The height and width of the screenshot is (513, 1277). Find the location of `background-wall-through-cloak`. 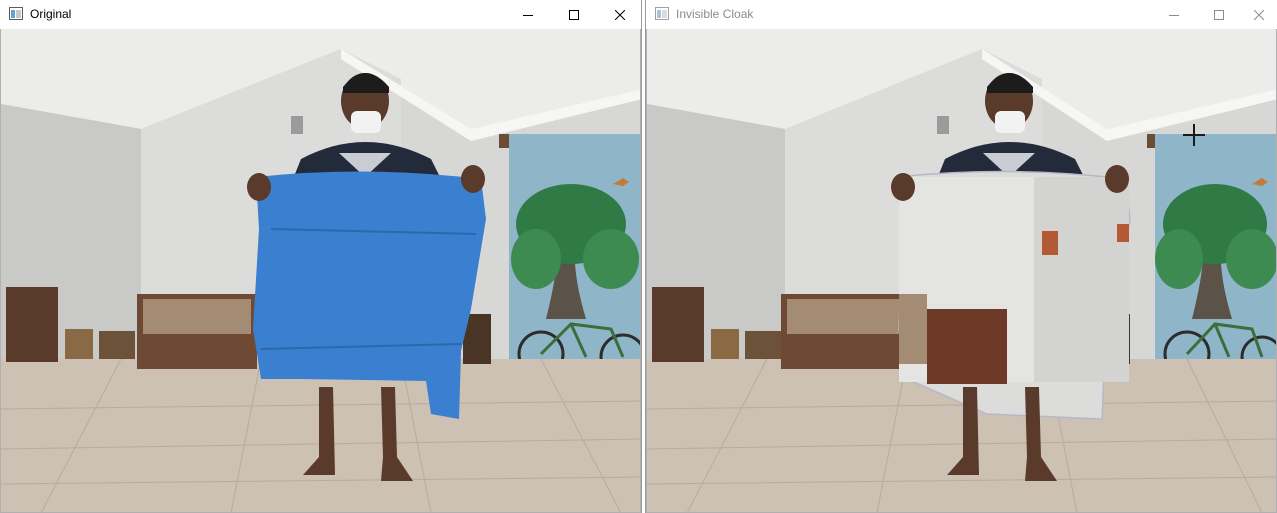

background-wall-through-cloak is located at coordinates (1081, 279).